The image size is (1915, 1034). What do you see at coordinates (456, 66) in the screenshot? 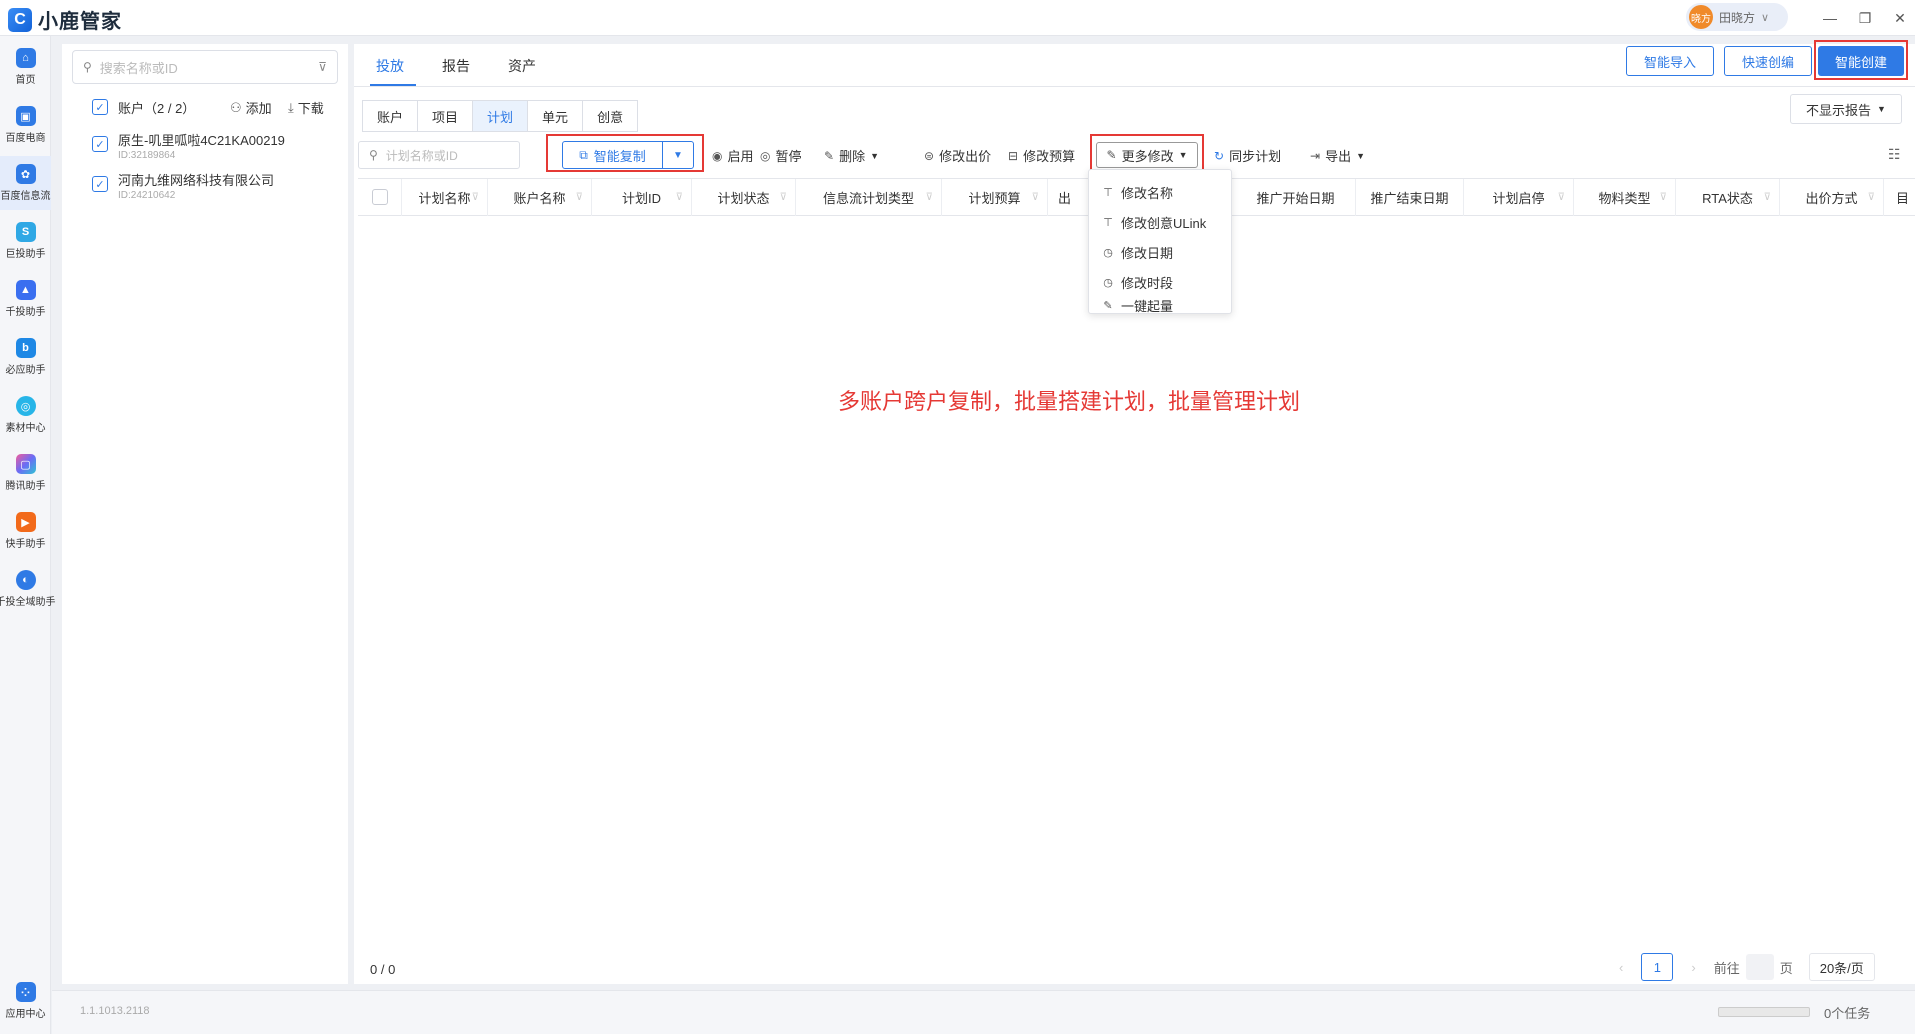
I see `tab-report: 报告` at bounding box center [456, 66].